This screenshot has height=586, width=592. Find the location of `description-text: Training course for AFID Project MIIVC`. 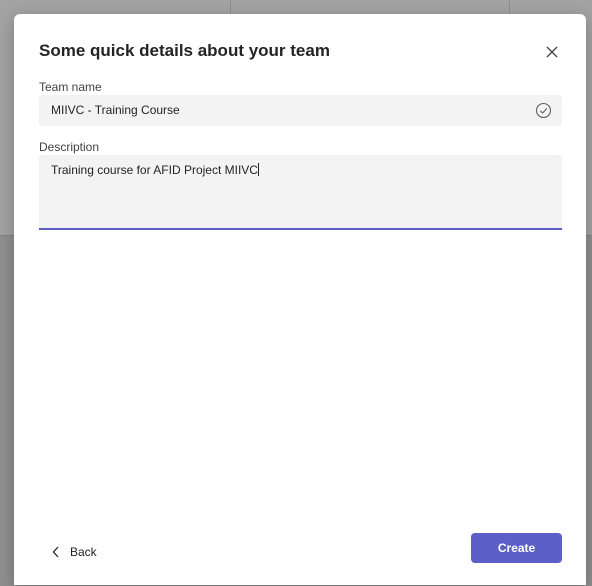

description-text: Training course for AFID Project MIIVC is located at coordinates (154, 170).